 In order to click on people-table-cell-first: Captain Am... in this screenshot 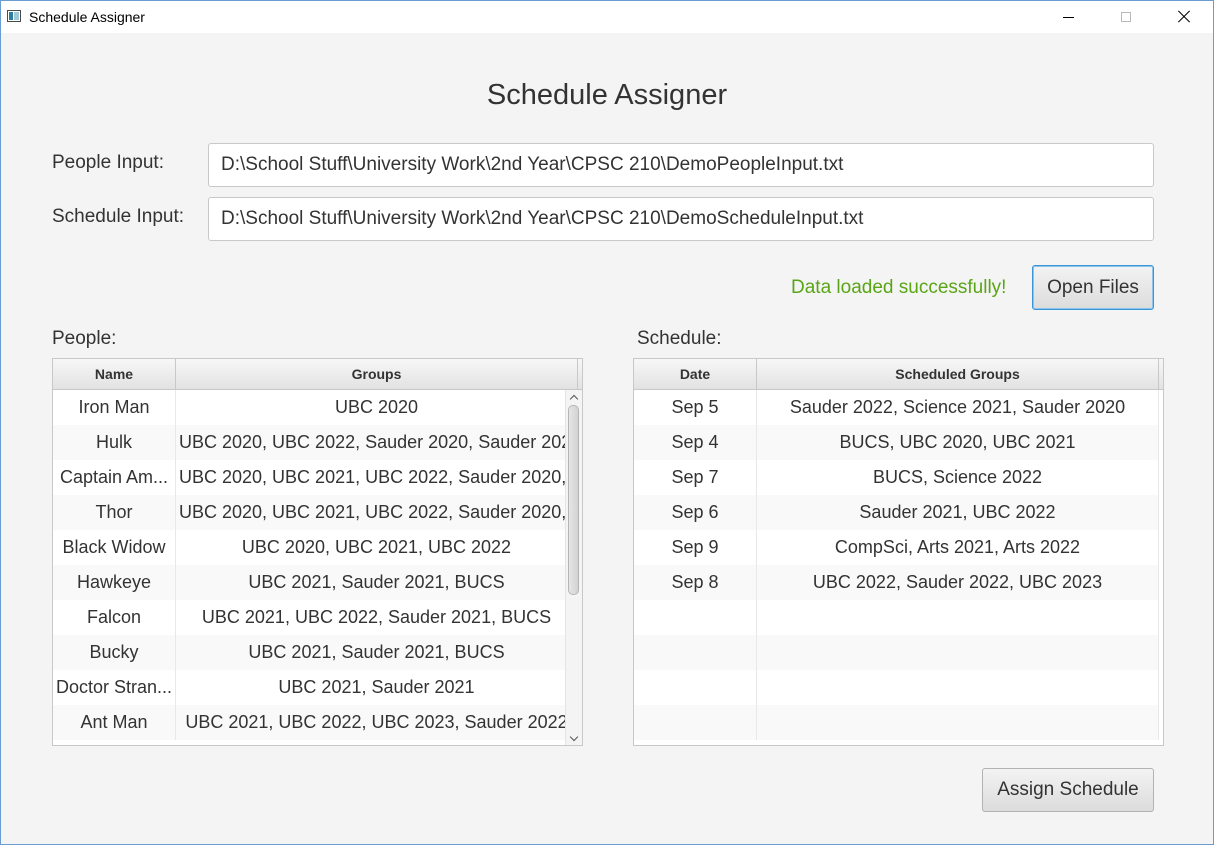, I will do `click(114, 477)`.